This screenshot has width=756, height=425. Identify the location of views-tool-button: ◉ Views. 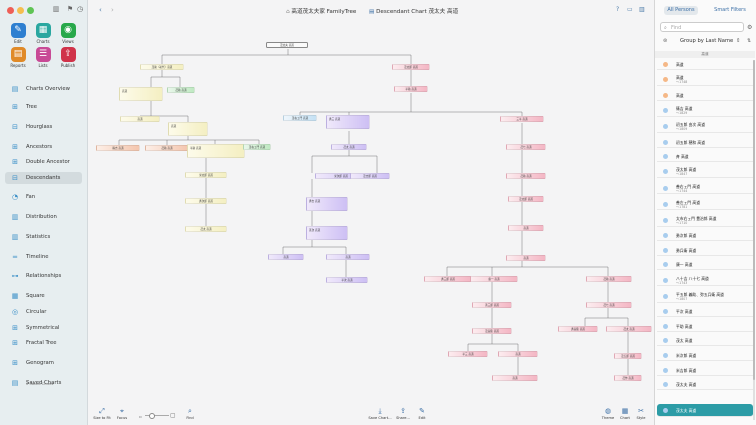
(68, 33).